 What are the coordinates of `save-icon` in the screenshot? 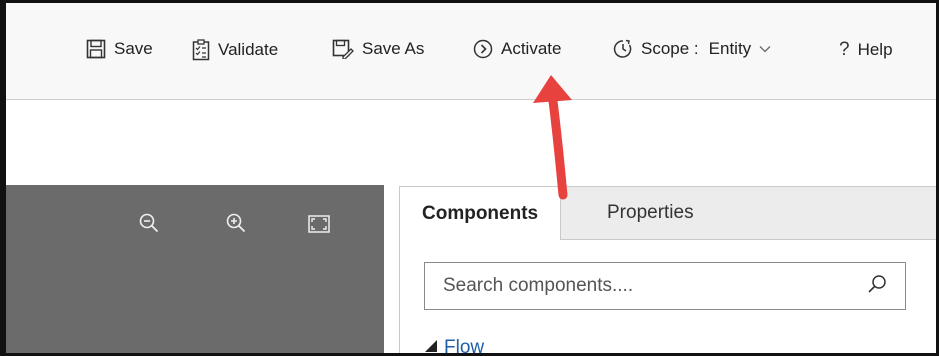 It's located at (96, 49).